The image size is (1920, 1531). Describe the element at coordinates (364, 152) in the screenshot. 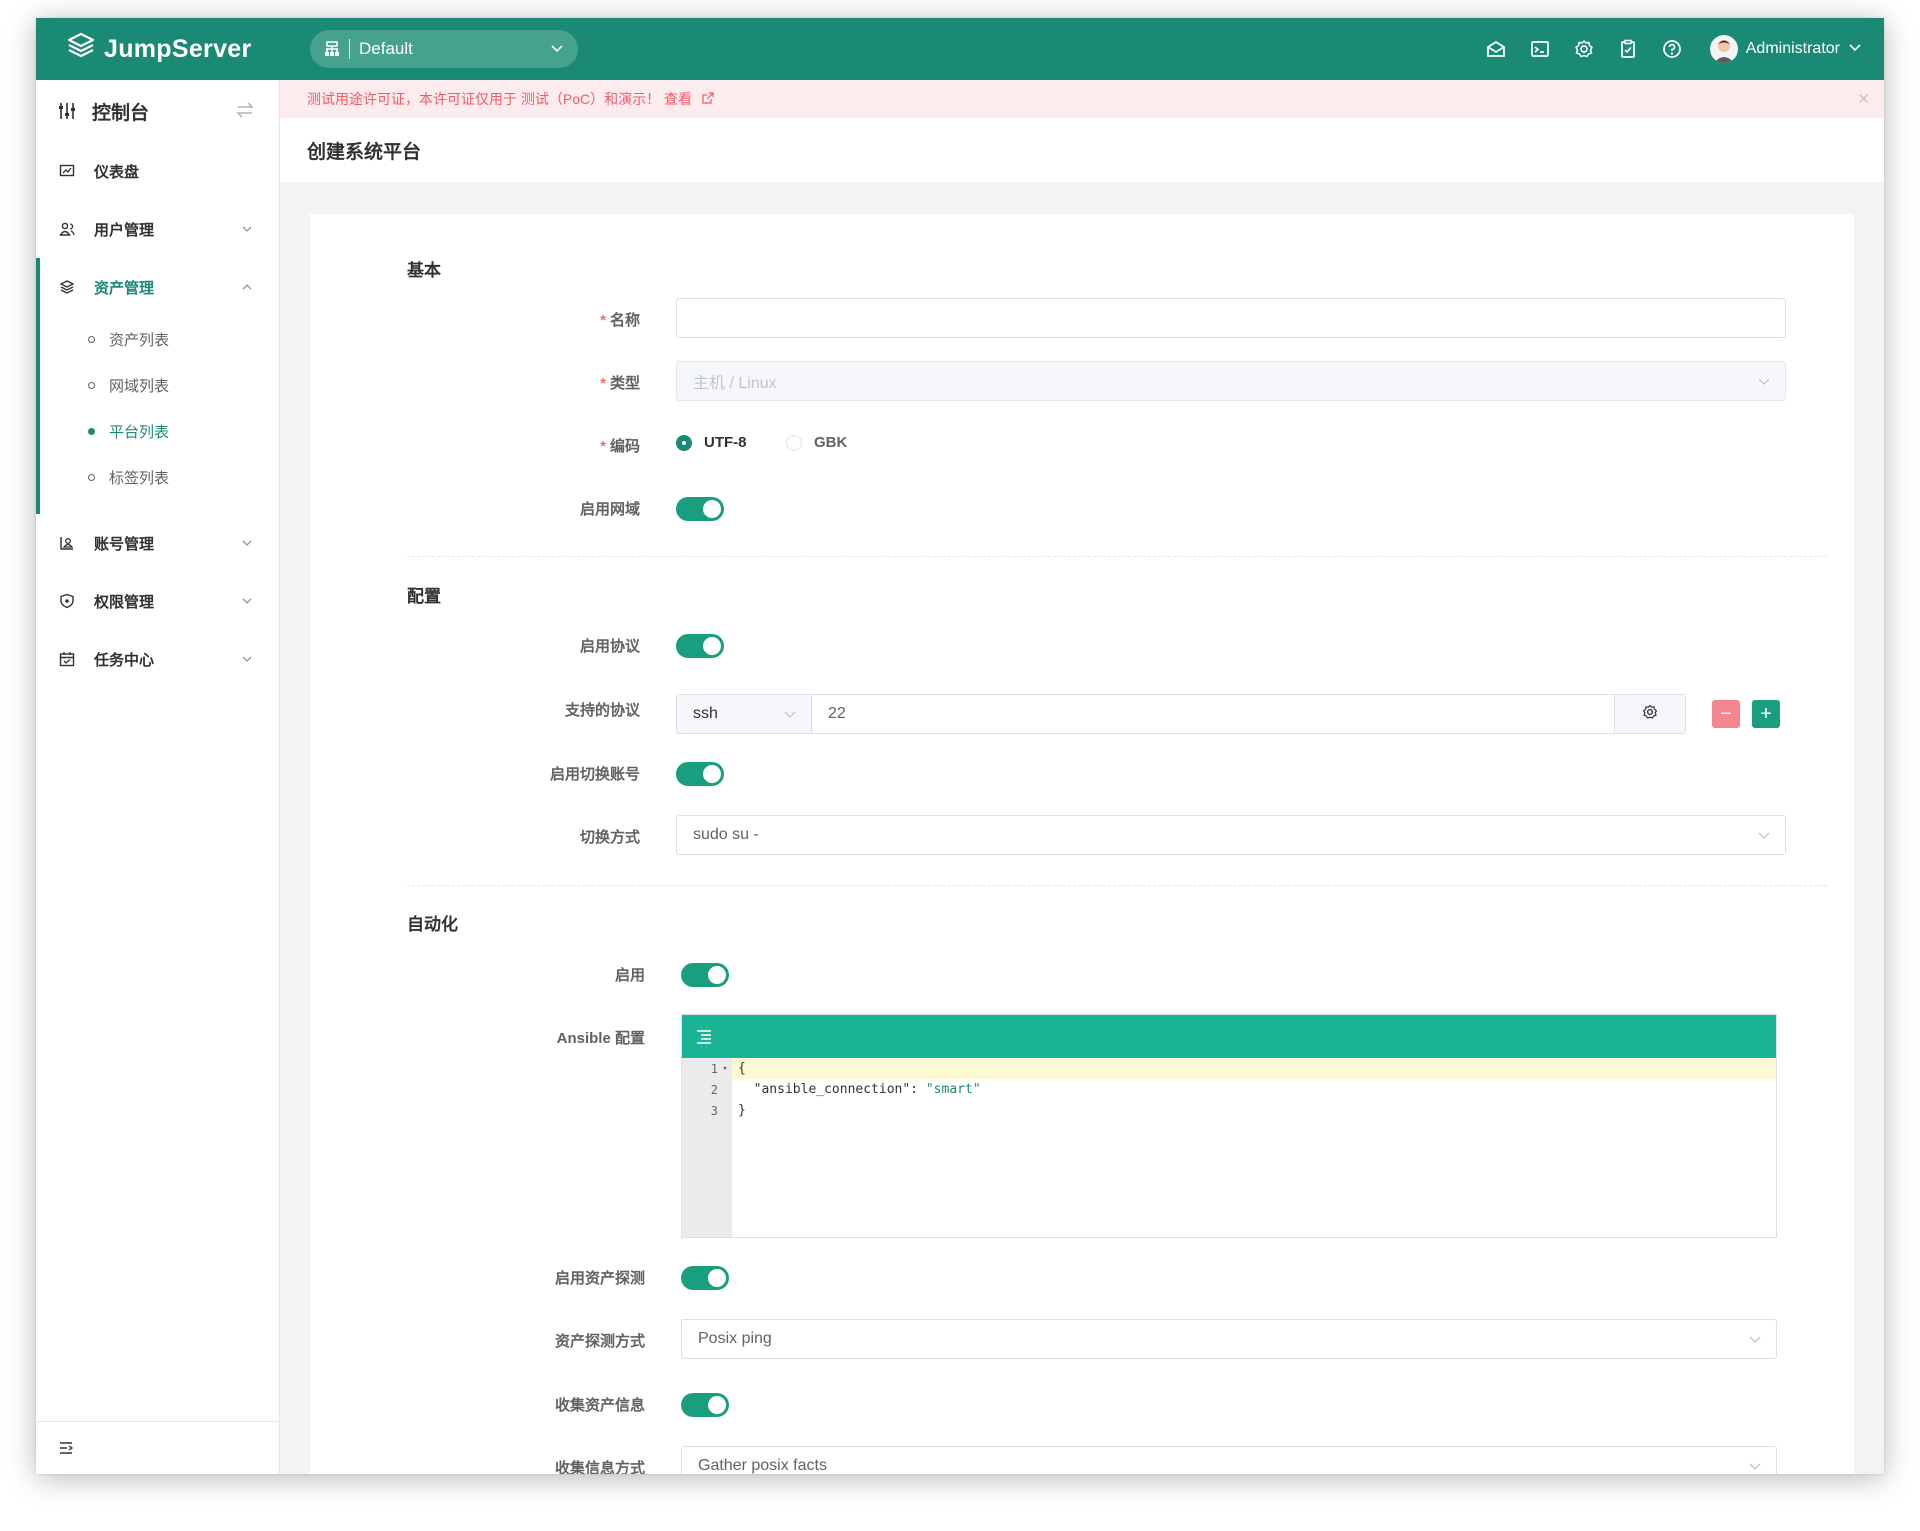

I see `page-title: 创建系统平台` at that location.